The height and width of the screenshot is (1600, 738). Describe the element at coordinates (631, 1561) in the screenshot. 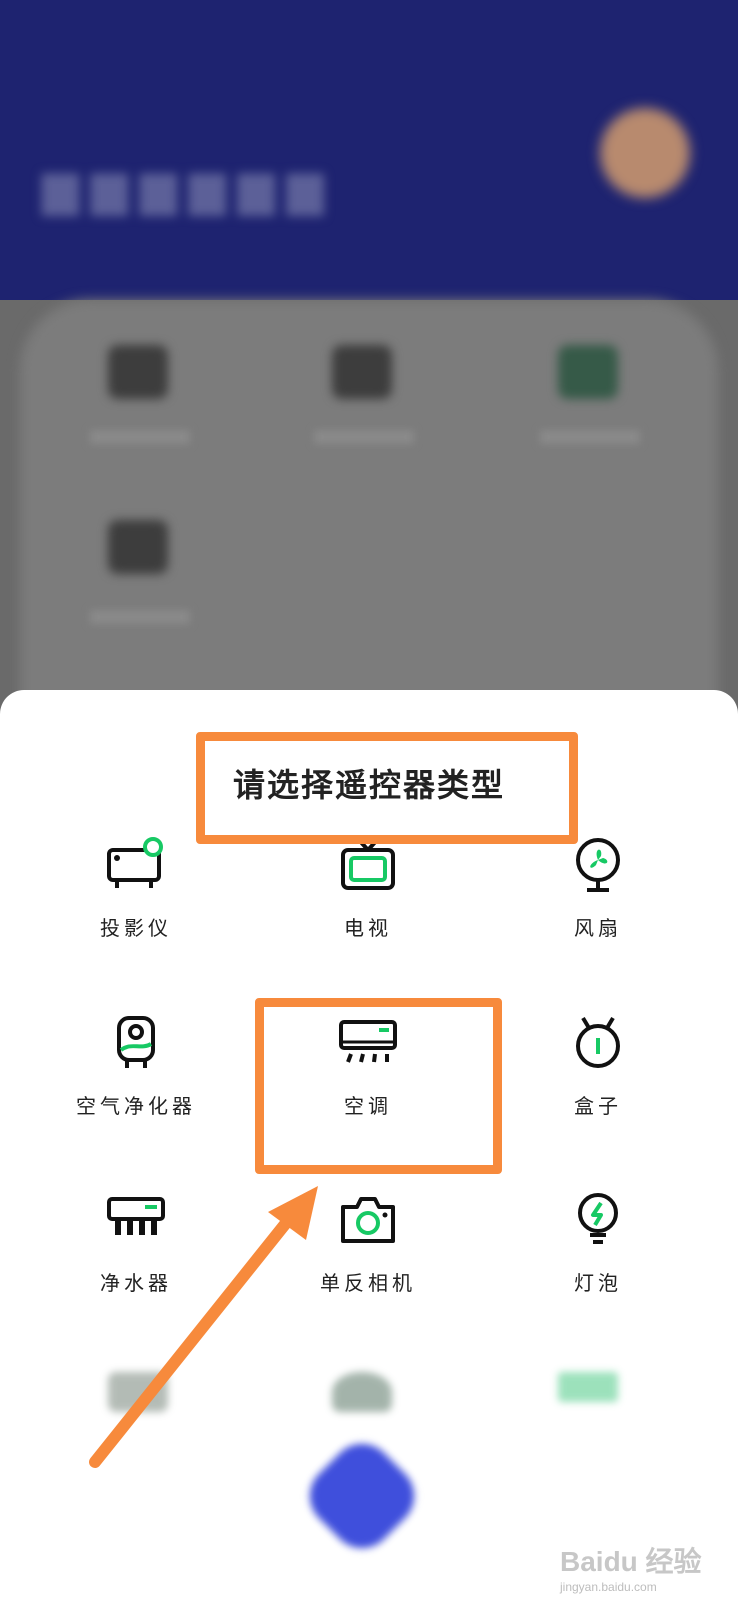

I see `watermark-brand: Baidu 经验` at that location.